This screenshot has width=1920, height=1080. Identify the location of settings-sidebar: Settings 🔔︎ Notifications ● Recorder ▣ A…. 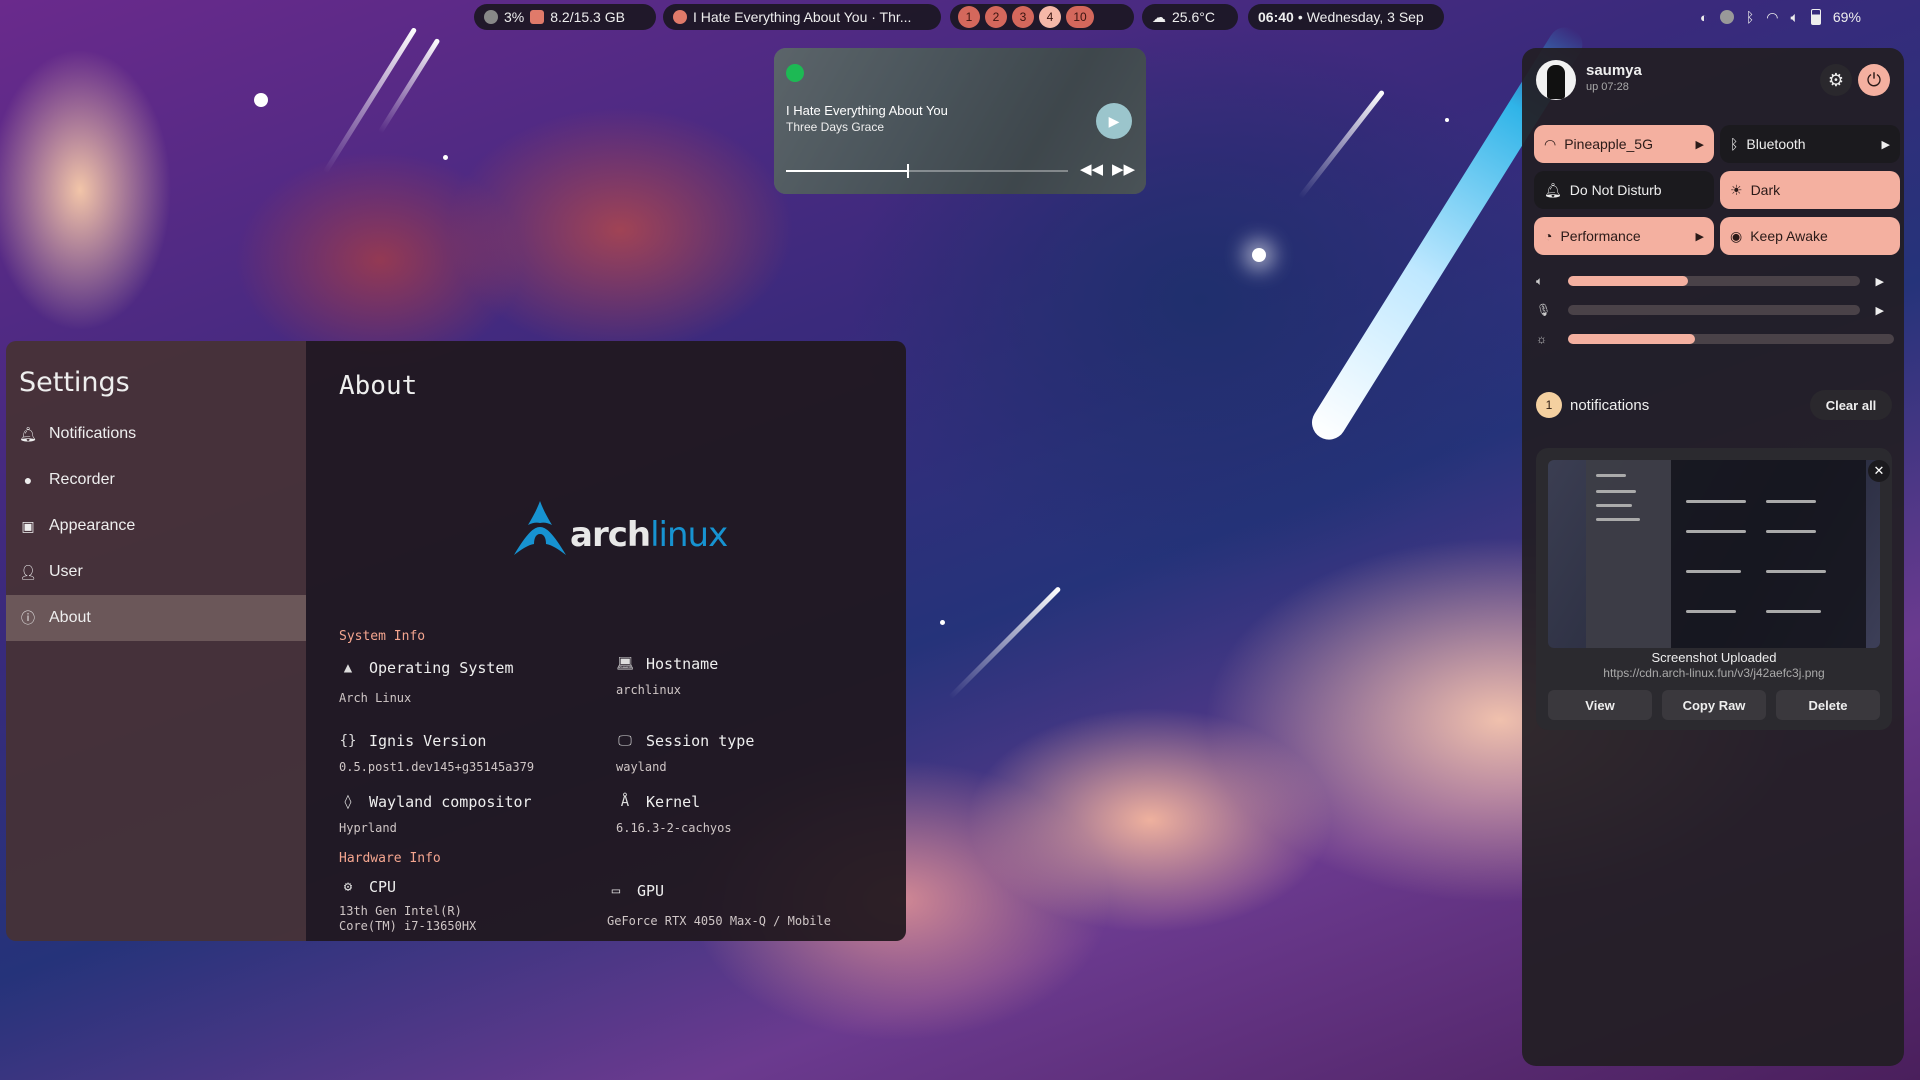
(156, 641).